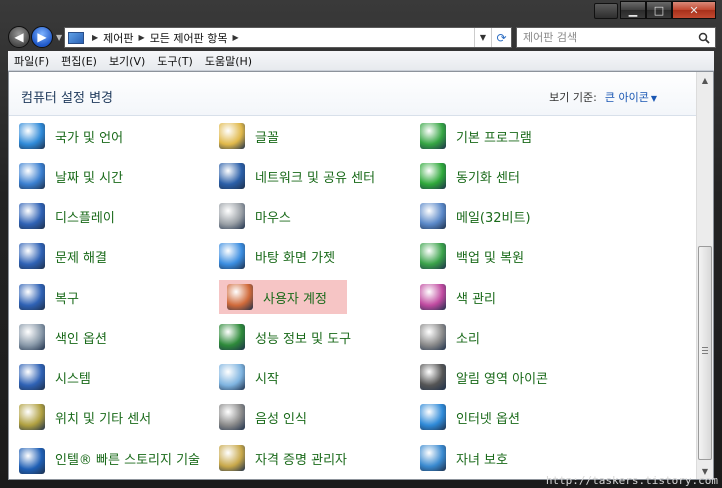 Image resolution: width=722 pixels, height=488 pixels. What do you see at coordinates (31, 61) in the screenshot?
I see `menu-file: 파일(F)` at bounding box center [31, 61].